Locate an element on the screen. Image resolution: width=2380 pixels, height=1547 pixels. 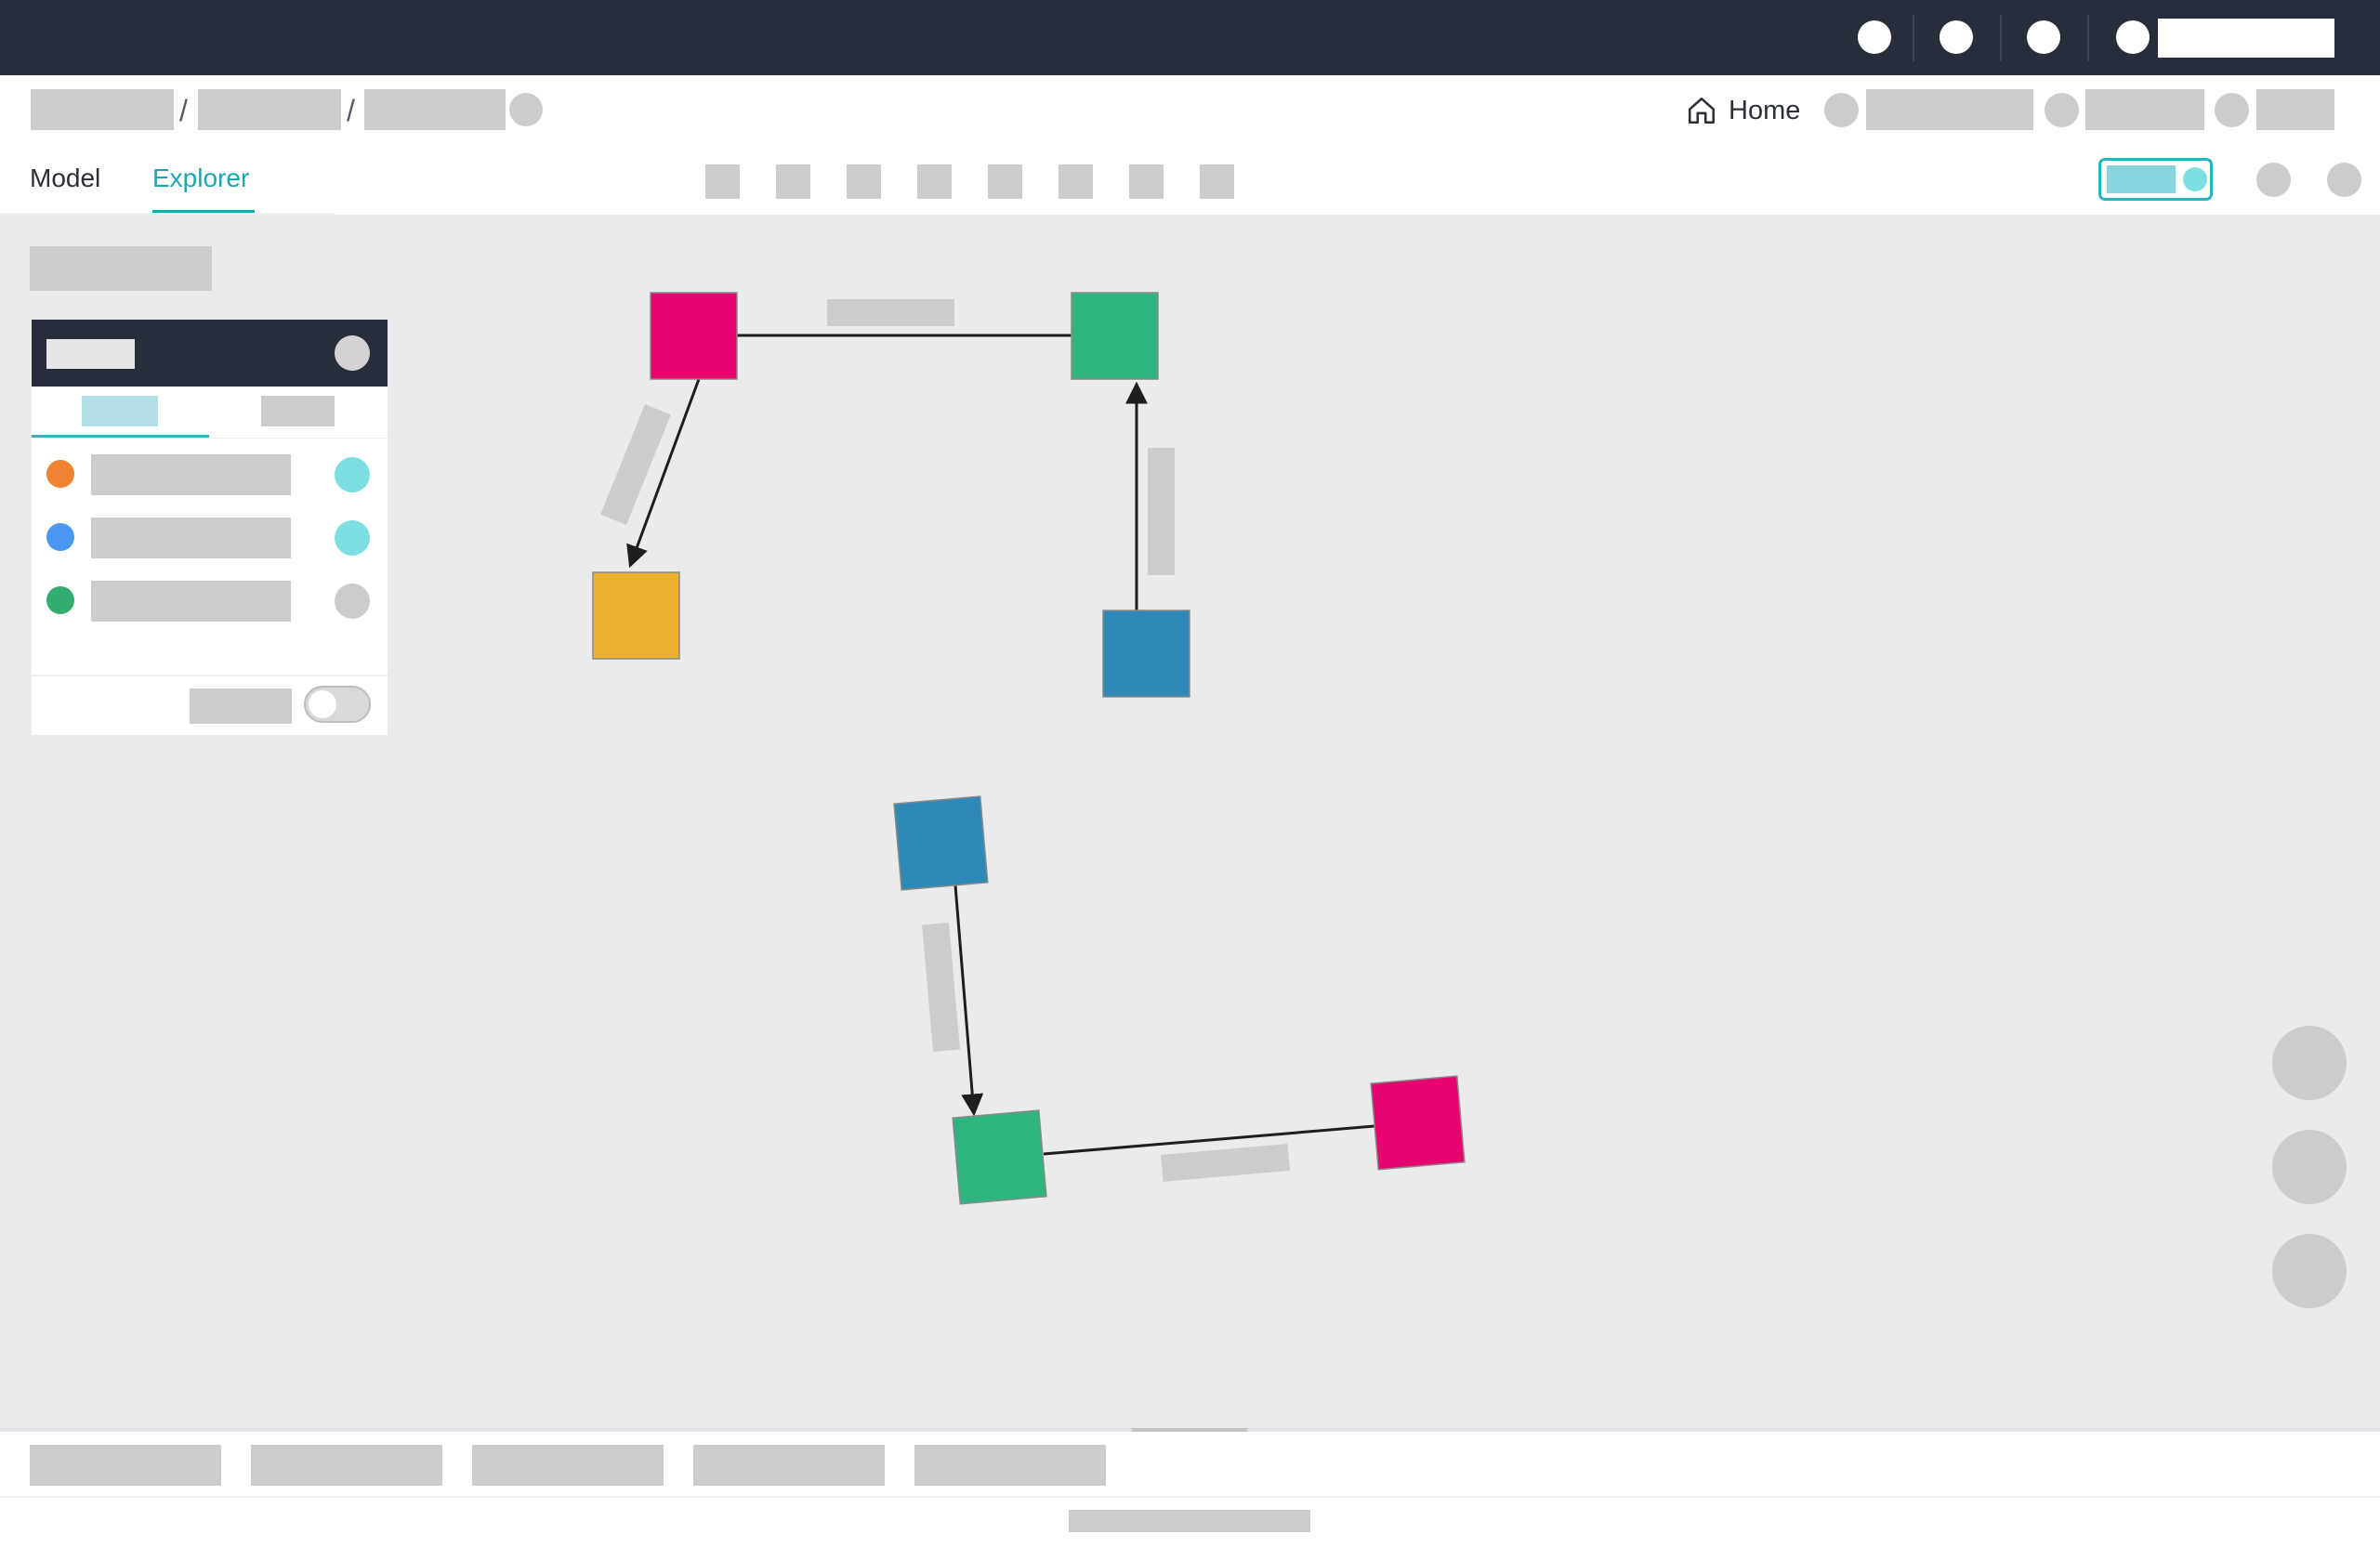
toggle-label is located at coordinates (241, 706).